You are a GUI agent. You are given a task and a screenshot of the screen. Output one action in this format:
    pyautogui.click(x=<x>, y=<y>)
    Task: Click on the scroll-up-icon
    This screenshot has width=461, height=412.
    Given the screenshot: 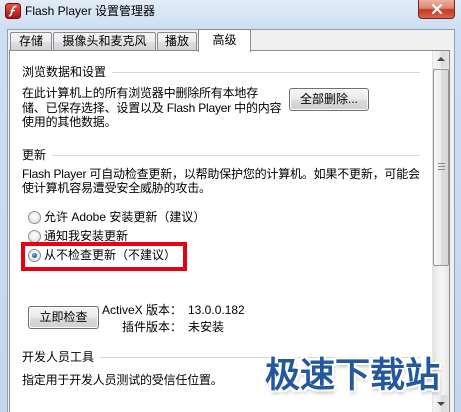 What is the action you would take?
    pyautogui.click(x=441, y=59)
    